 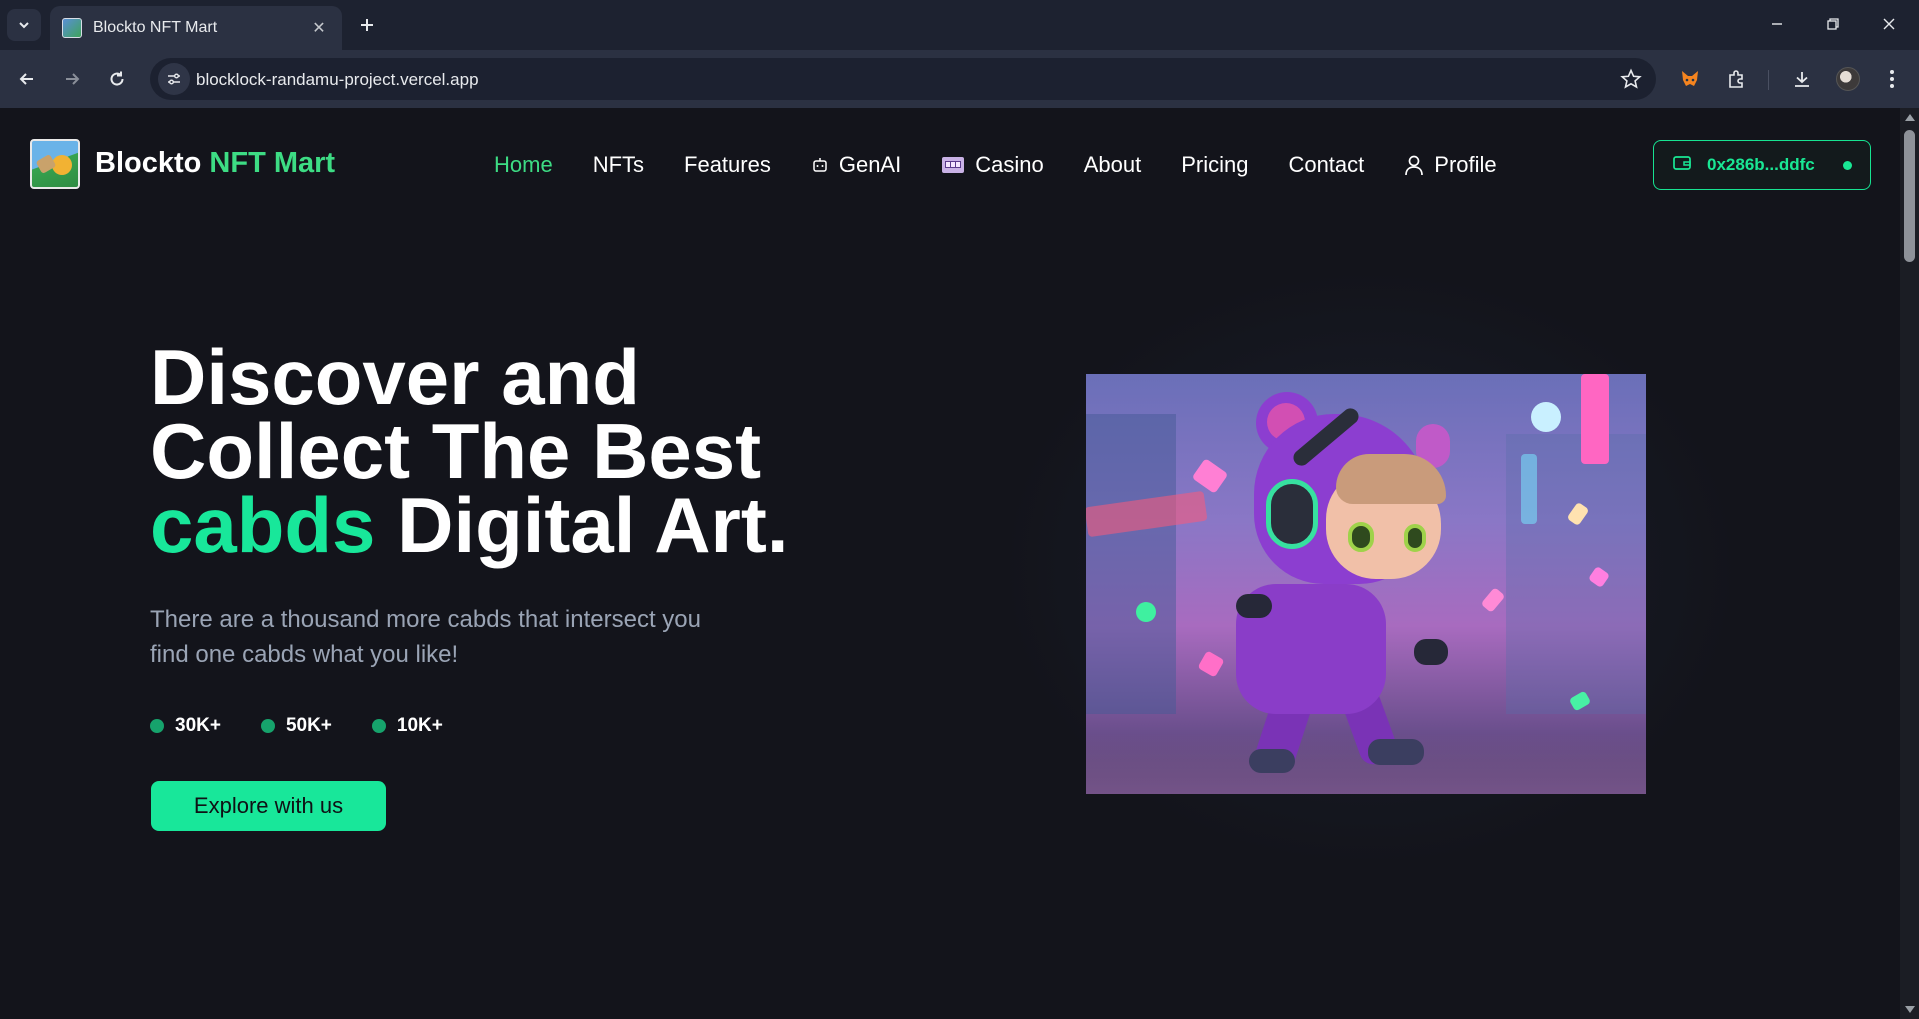 I want to click on nav-pricing: Pricing, so click(x=1214, y=165).